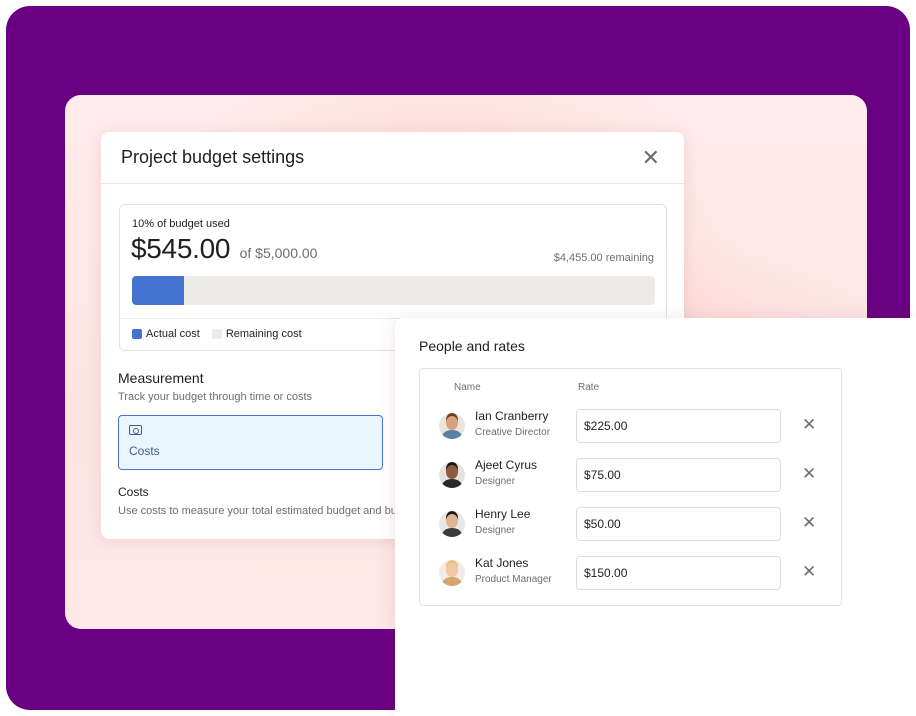  I want to click on legend-remaining-swatch, so click(216, 334).